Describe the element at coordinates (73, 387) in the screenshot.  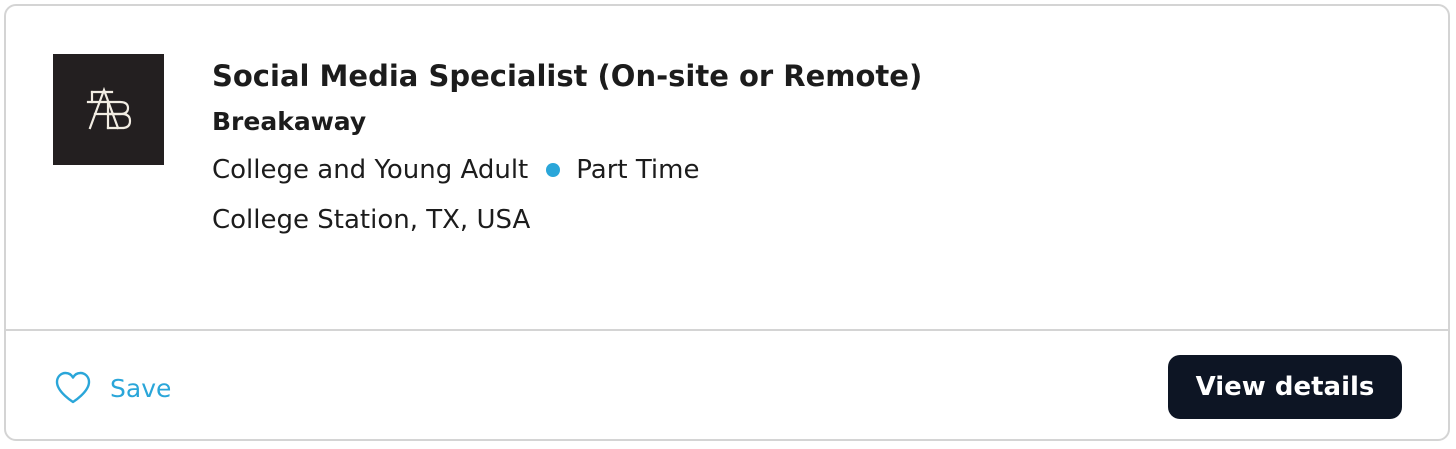
I see `heart-outline-icon` at that location.